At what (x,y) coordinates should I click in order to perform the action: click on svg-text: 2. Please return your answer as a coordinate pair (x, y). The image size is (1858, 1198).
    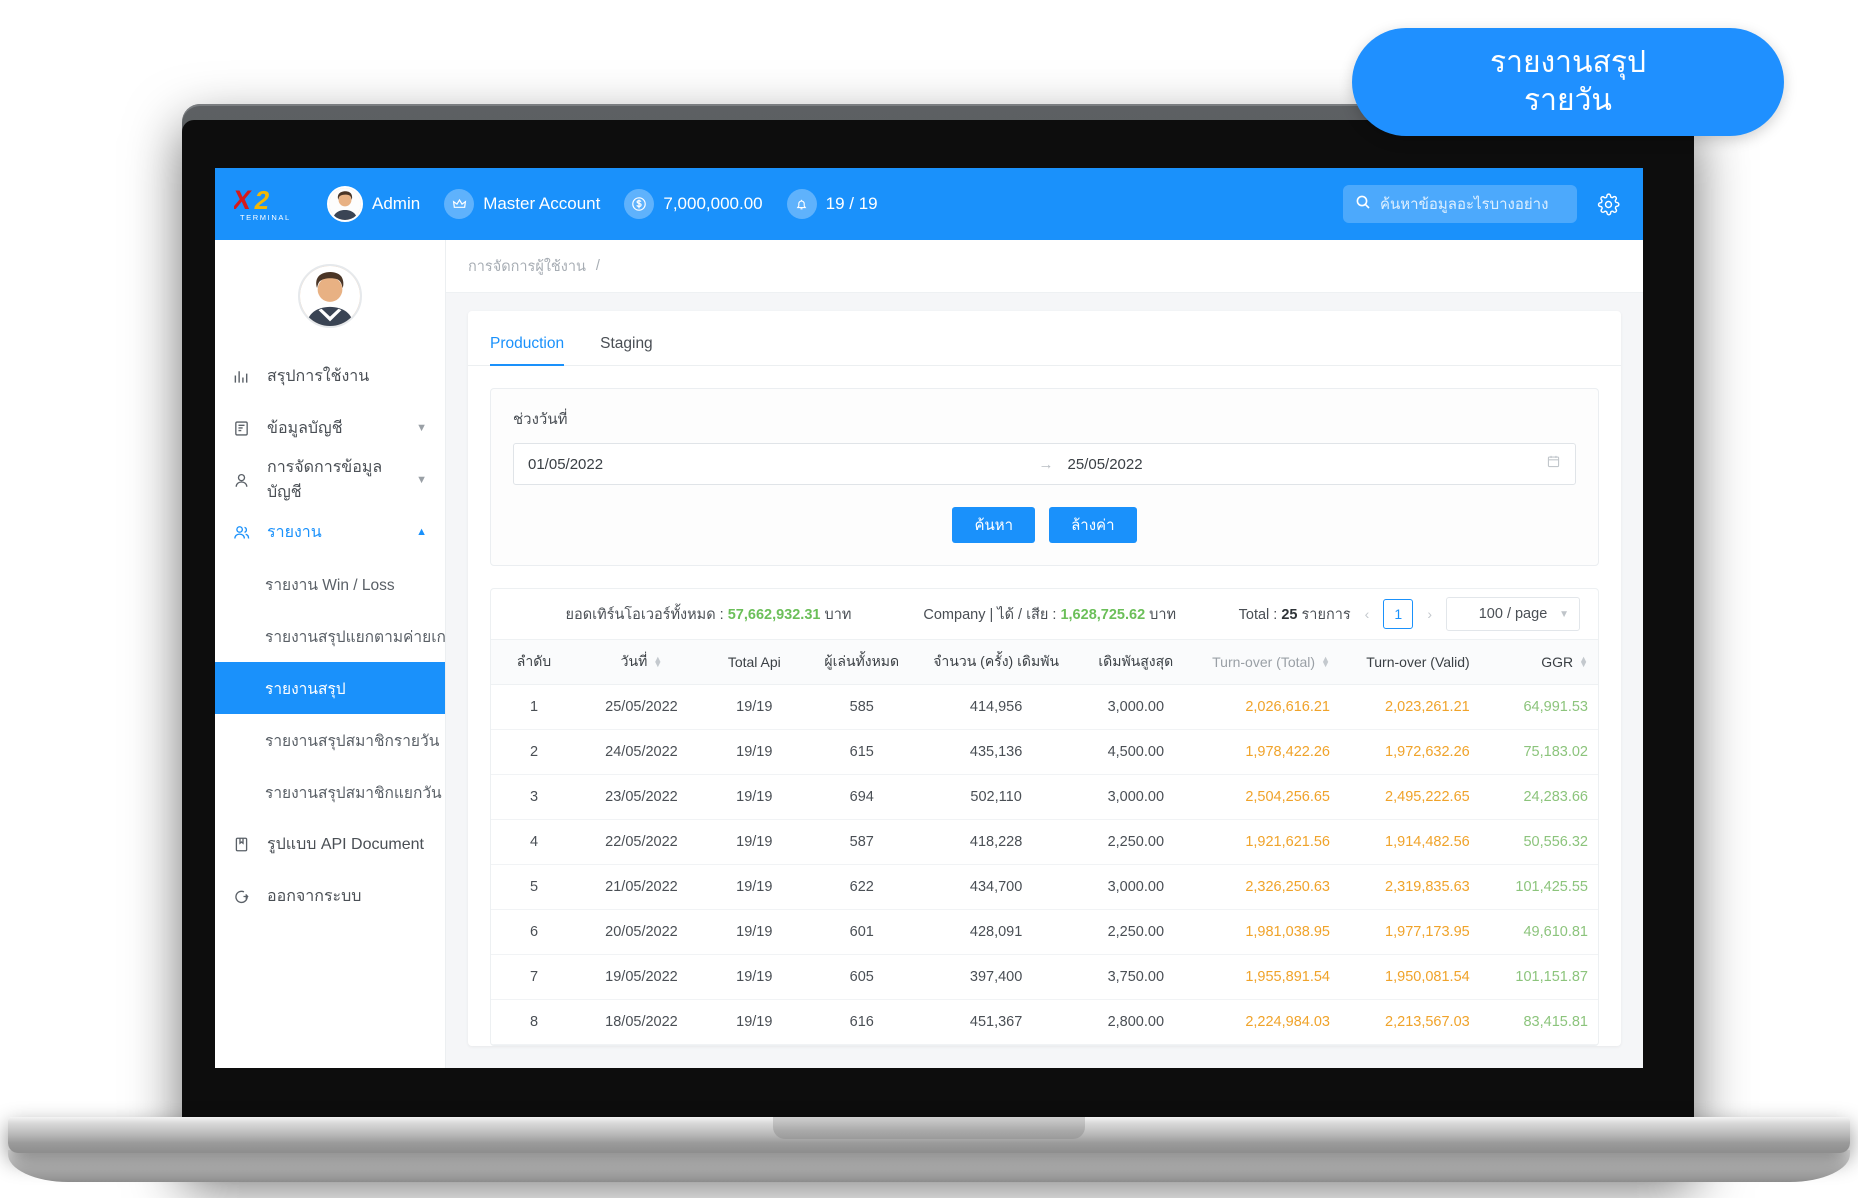
    Looking at the image, I should click on (262, 200).